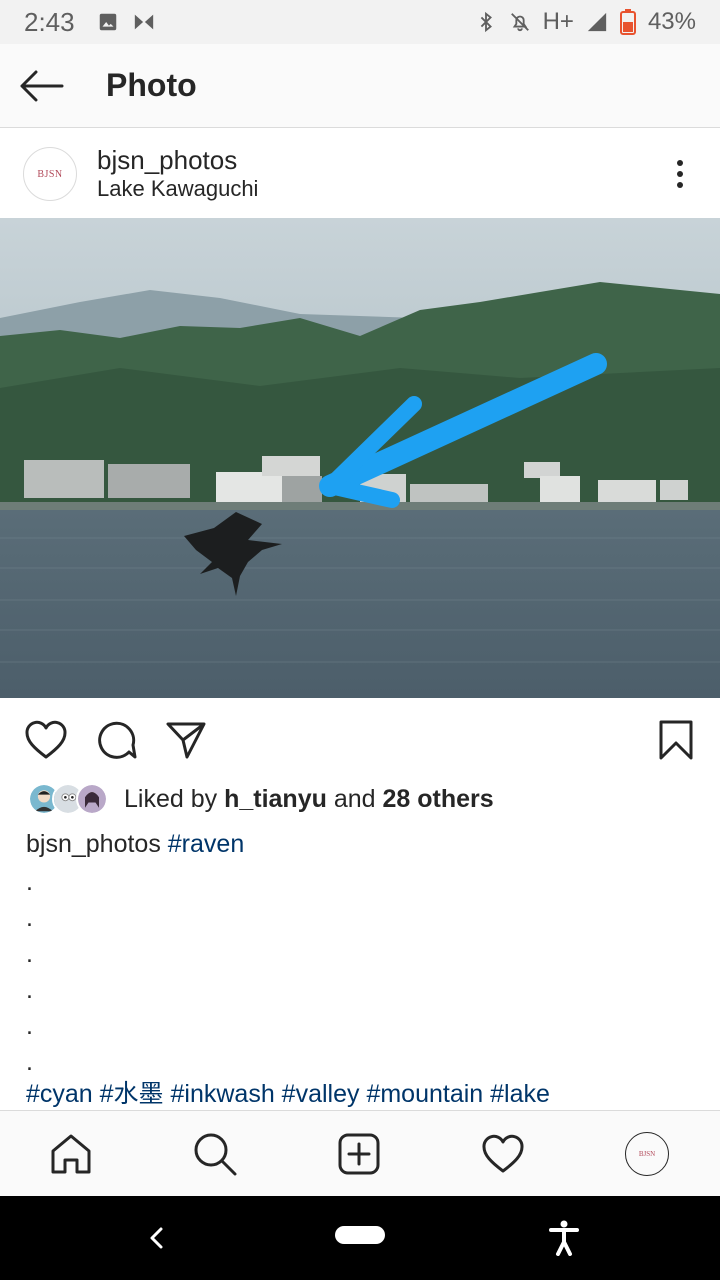 Image resolution: width=720 pixels, height=1280 pixels. What do you see at coordinates (92, 799) in the screenshot?
I see `liker-avatar` at bounding box center [92, 799].